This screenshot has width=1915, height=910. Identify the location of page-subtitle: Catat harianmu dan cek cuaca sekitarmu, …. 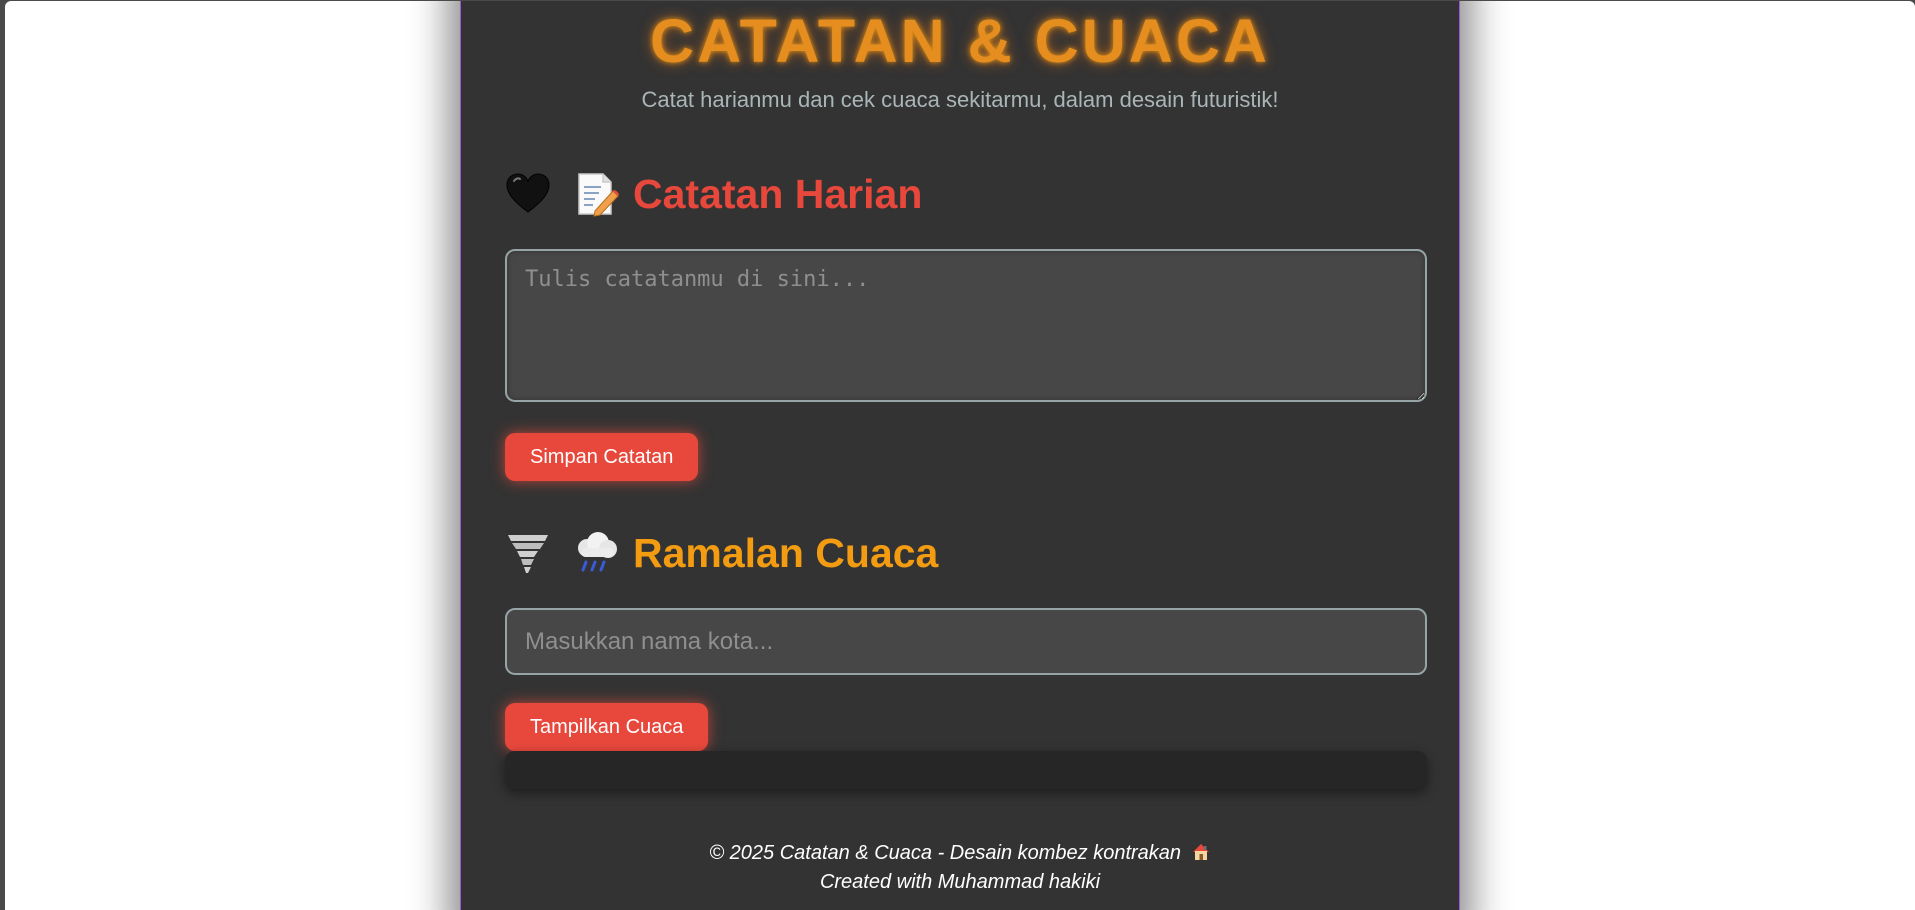
(960, 99).